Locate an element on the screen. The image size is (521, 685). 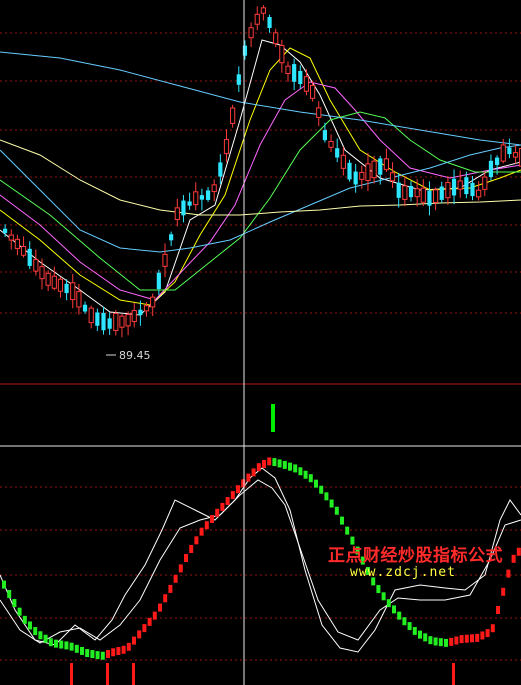
low-price-label: 89.45 is located at coordinates (135, 355).